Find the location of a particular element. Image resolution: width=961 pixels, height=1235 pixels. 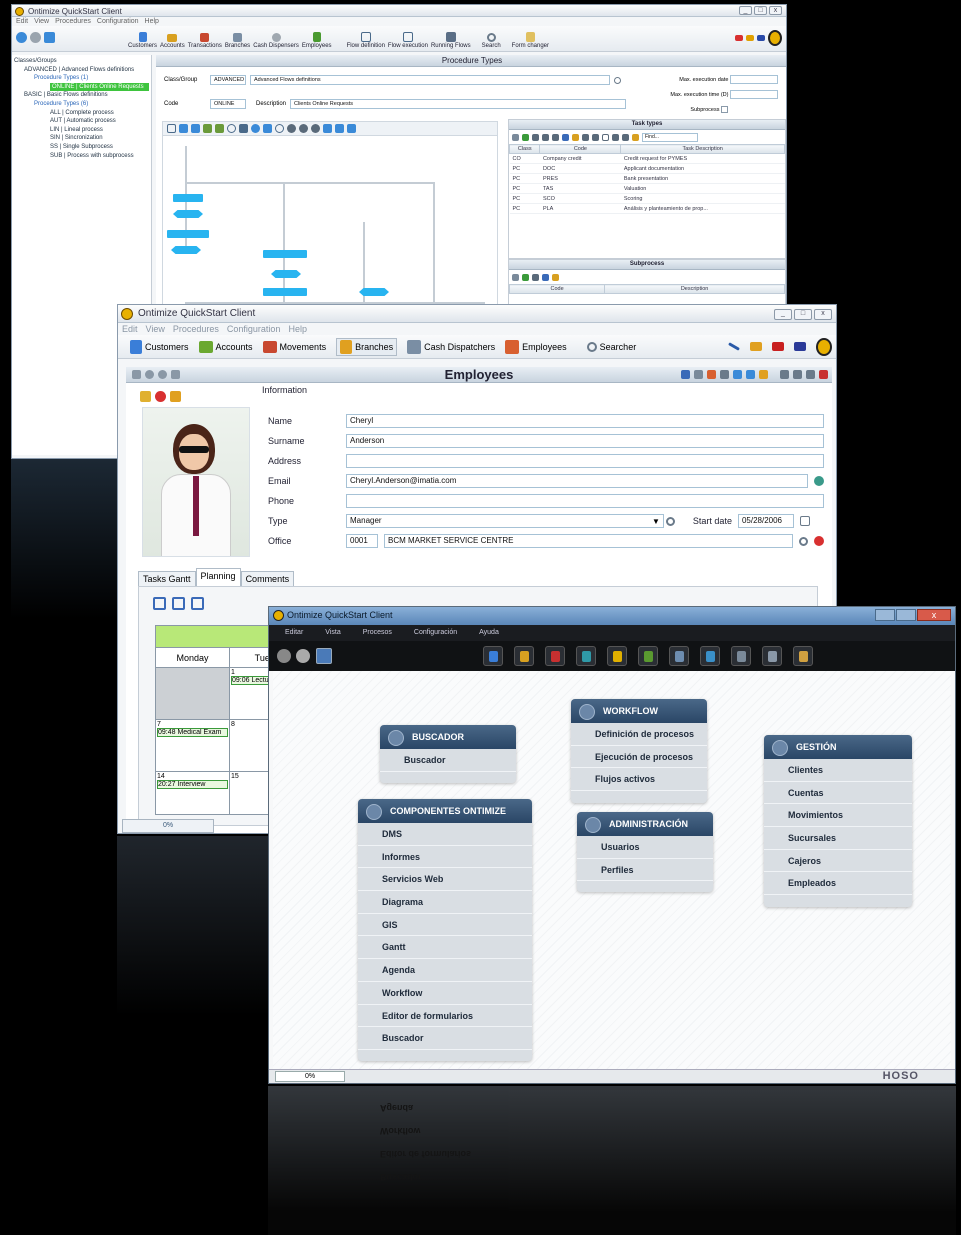

type-select: Manager is located at coordinates (505, 521).